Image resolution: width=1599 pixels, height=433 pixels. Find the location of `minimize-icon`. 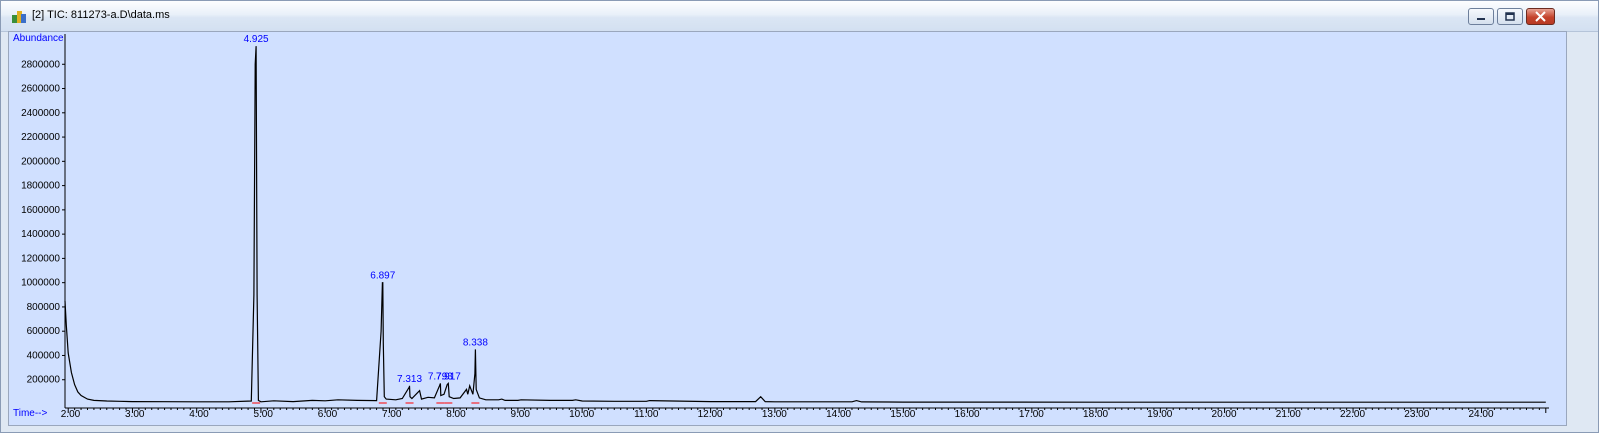

minimize-icon is located at coordinates (1481, 19).